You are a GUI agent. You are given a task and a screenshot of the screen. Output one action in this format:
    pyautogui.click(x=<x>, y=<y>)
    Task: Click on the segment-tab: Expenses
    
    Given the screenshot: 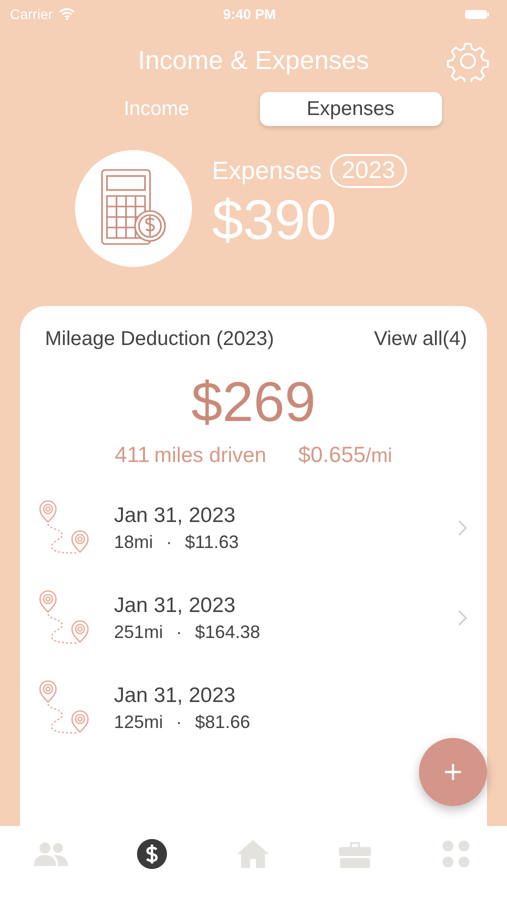 What is the action you would take?
    pyautogui.click(x=351, y=109)
    